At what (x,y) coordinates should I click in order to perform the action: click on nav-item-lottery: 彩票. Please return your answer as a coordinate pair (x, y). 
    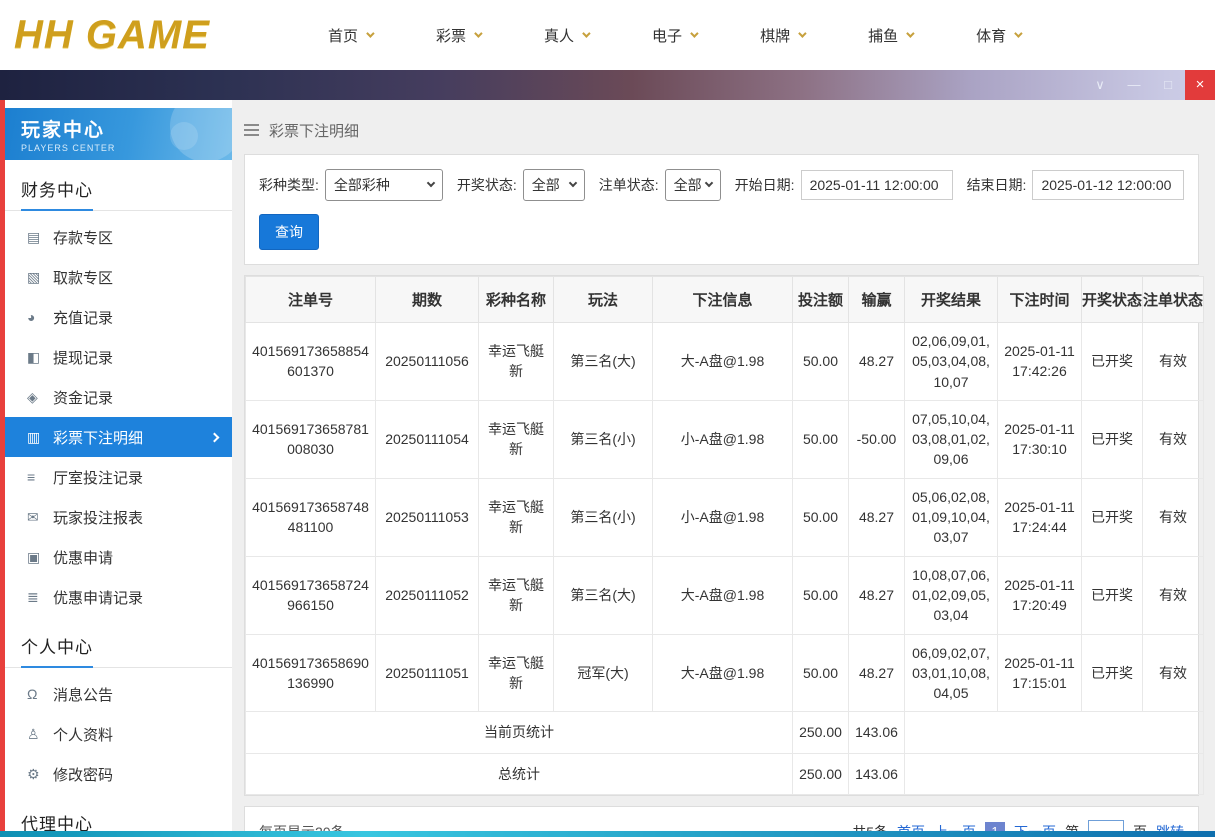
    Looking at the image, I should click on (459, 35).